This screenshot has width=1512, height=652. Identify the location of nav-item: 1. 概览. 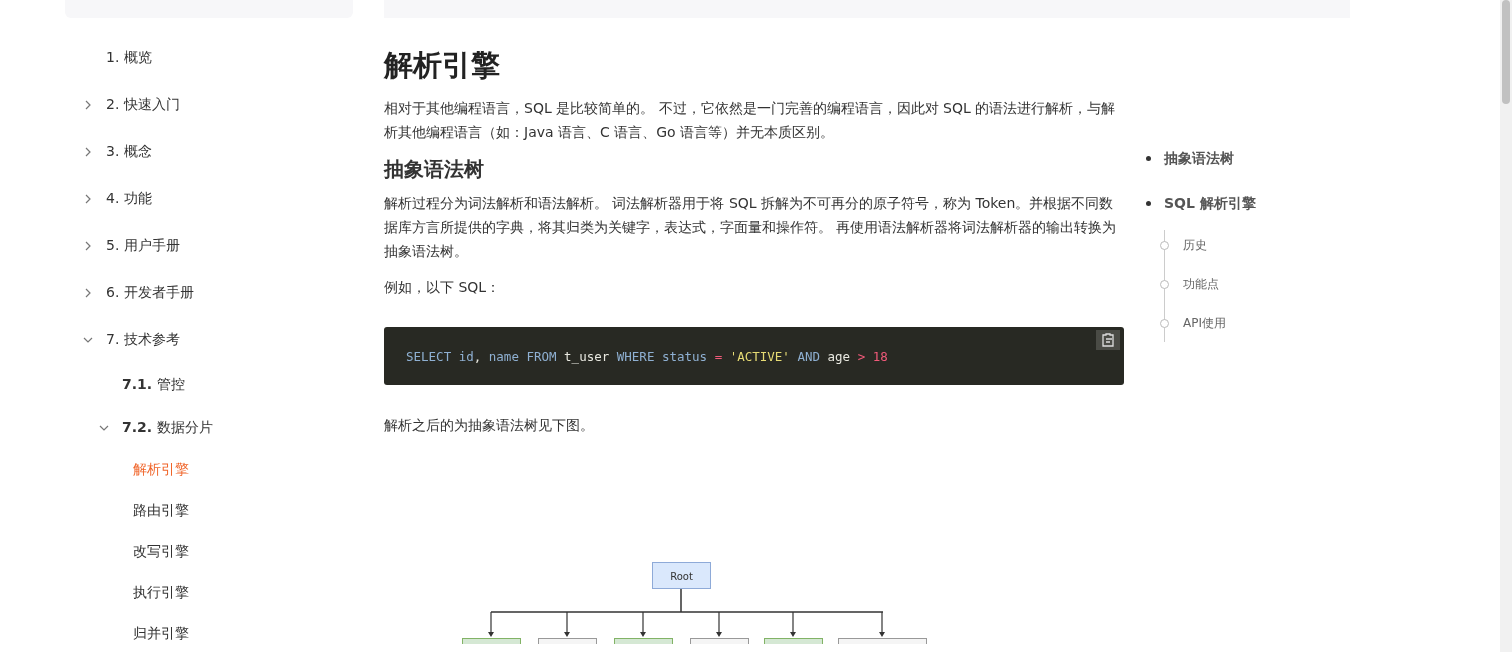
(129, 57).